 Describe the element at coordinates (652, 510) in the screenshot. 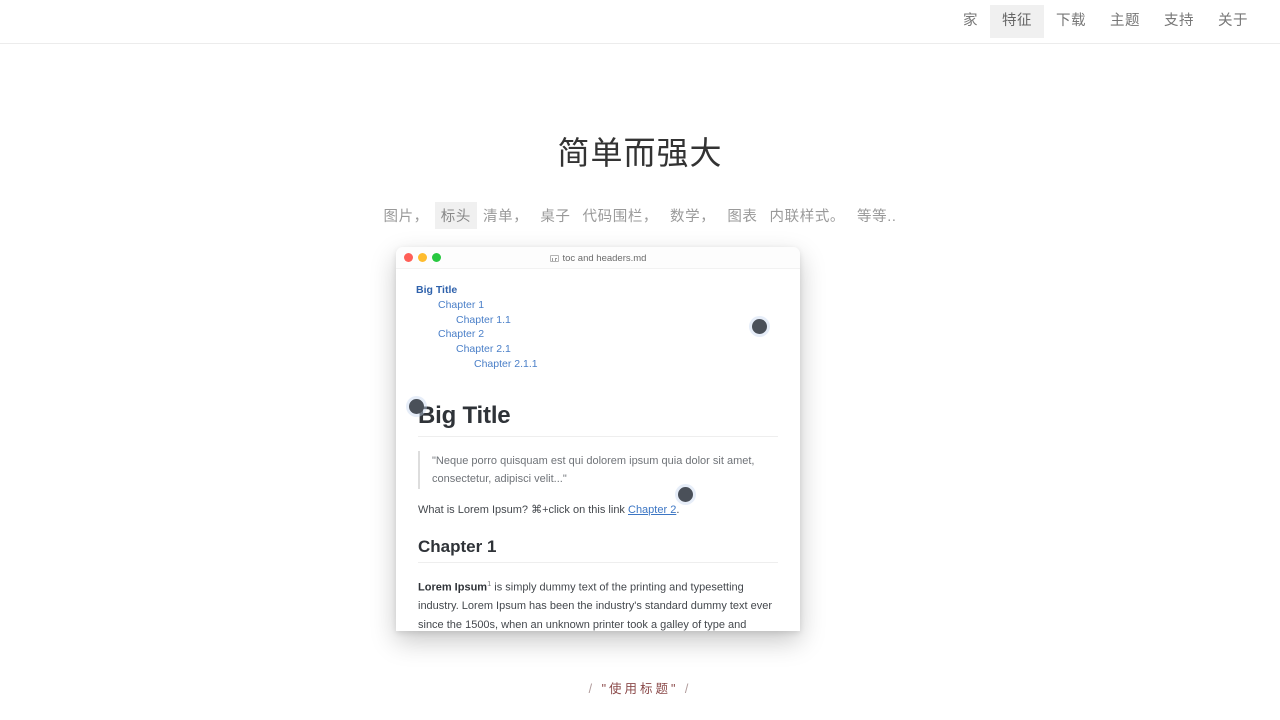

I see `document-inline-link: Chapter 2` at that location.